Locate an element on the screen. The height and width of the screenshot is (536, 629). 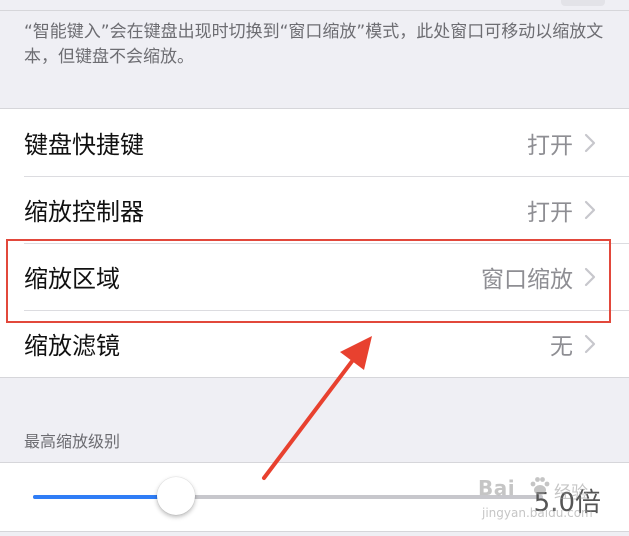
row-label: 缩放区域 is located at coordinates (72, 279).